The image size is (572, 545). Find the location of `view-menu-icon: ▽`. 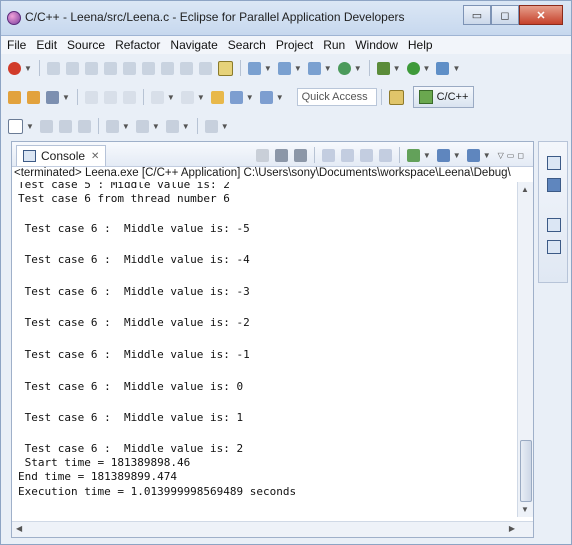

view-menu-icon: ▽ is located at coordinates (501, 155).